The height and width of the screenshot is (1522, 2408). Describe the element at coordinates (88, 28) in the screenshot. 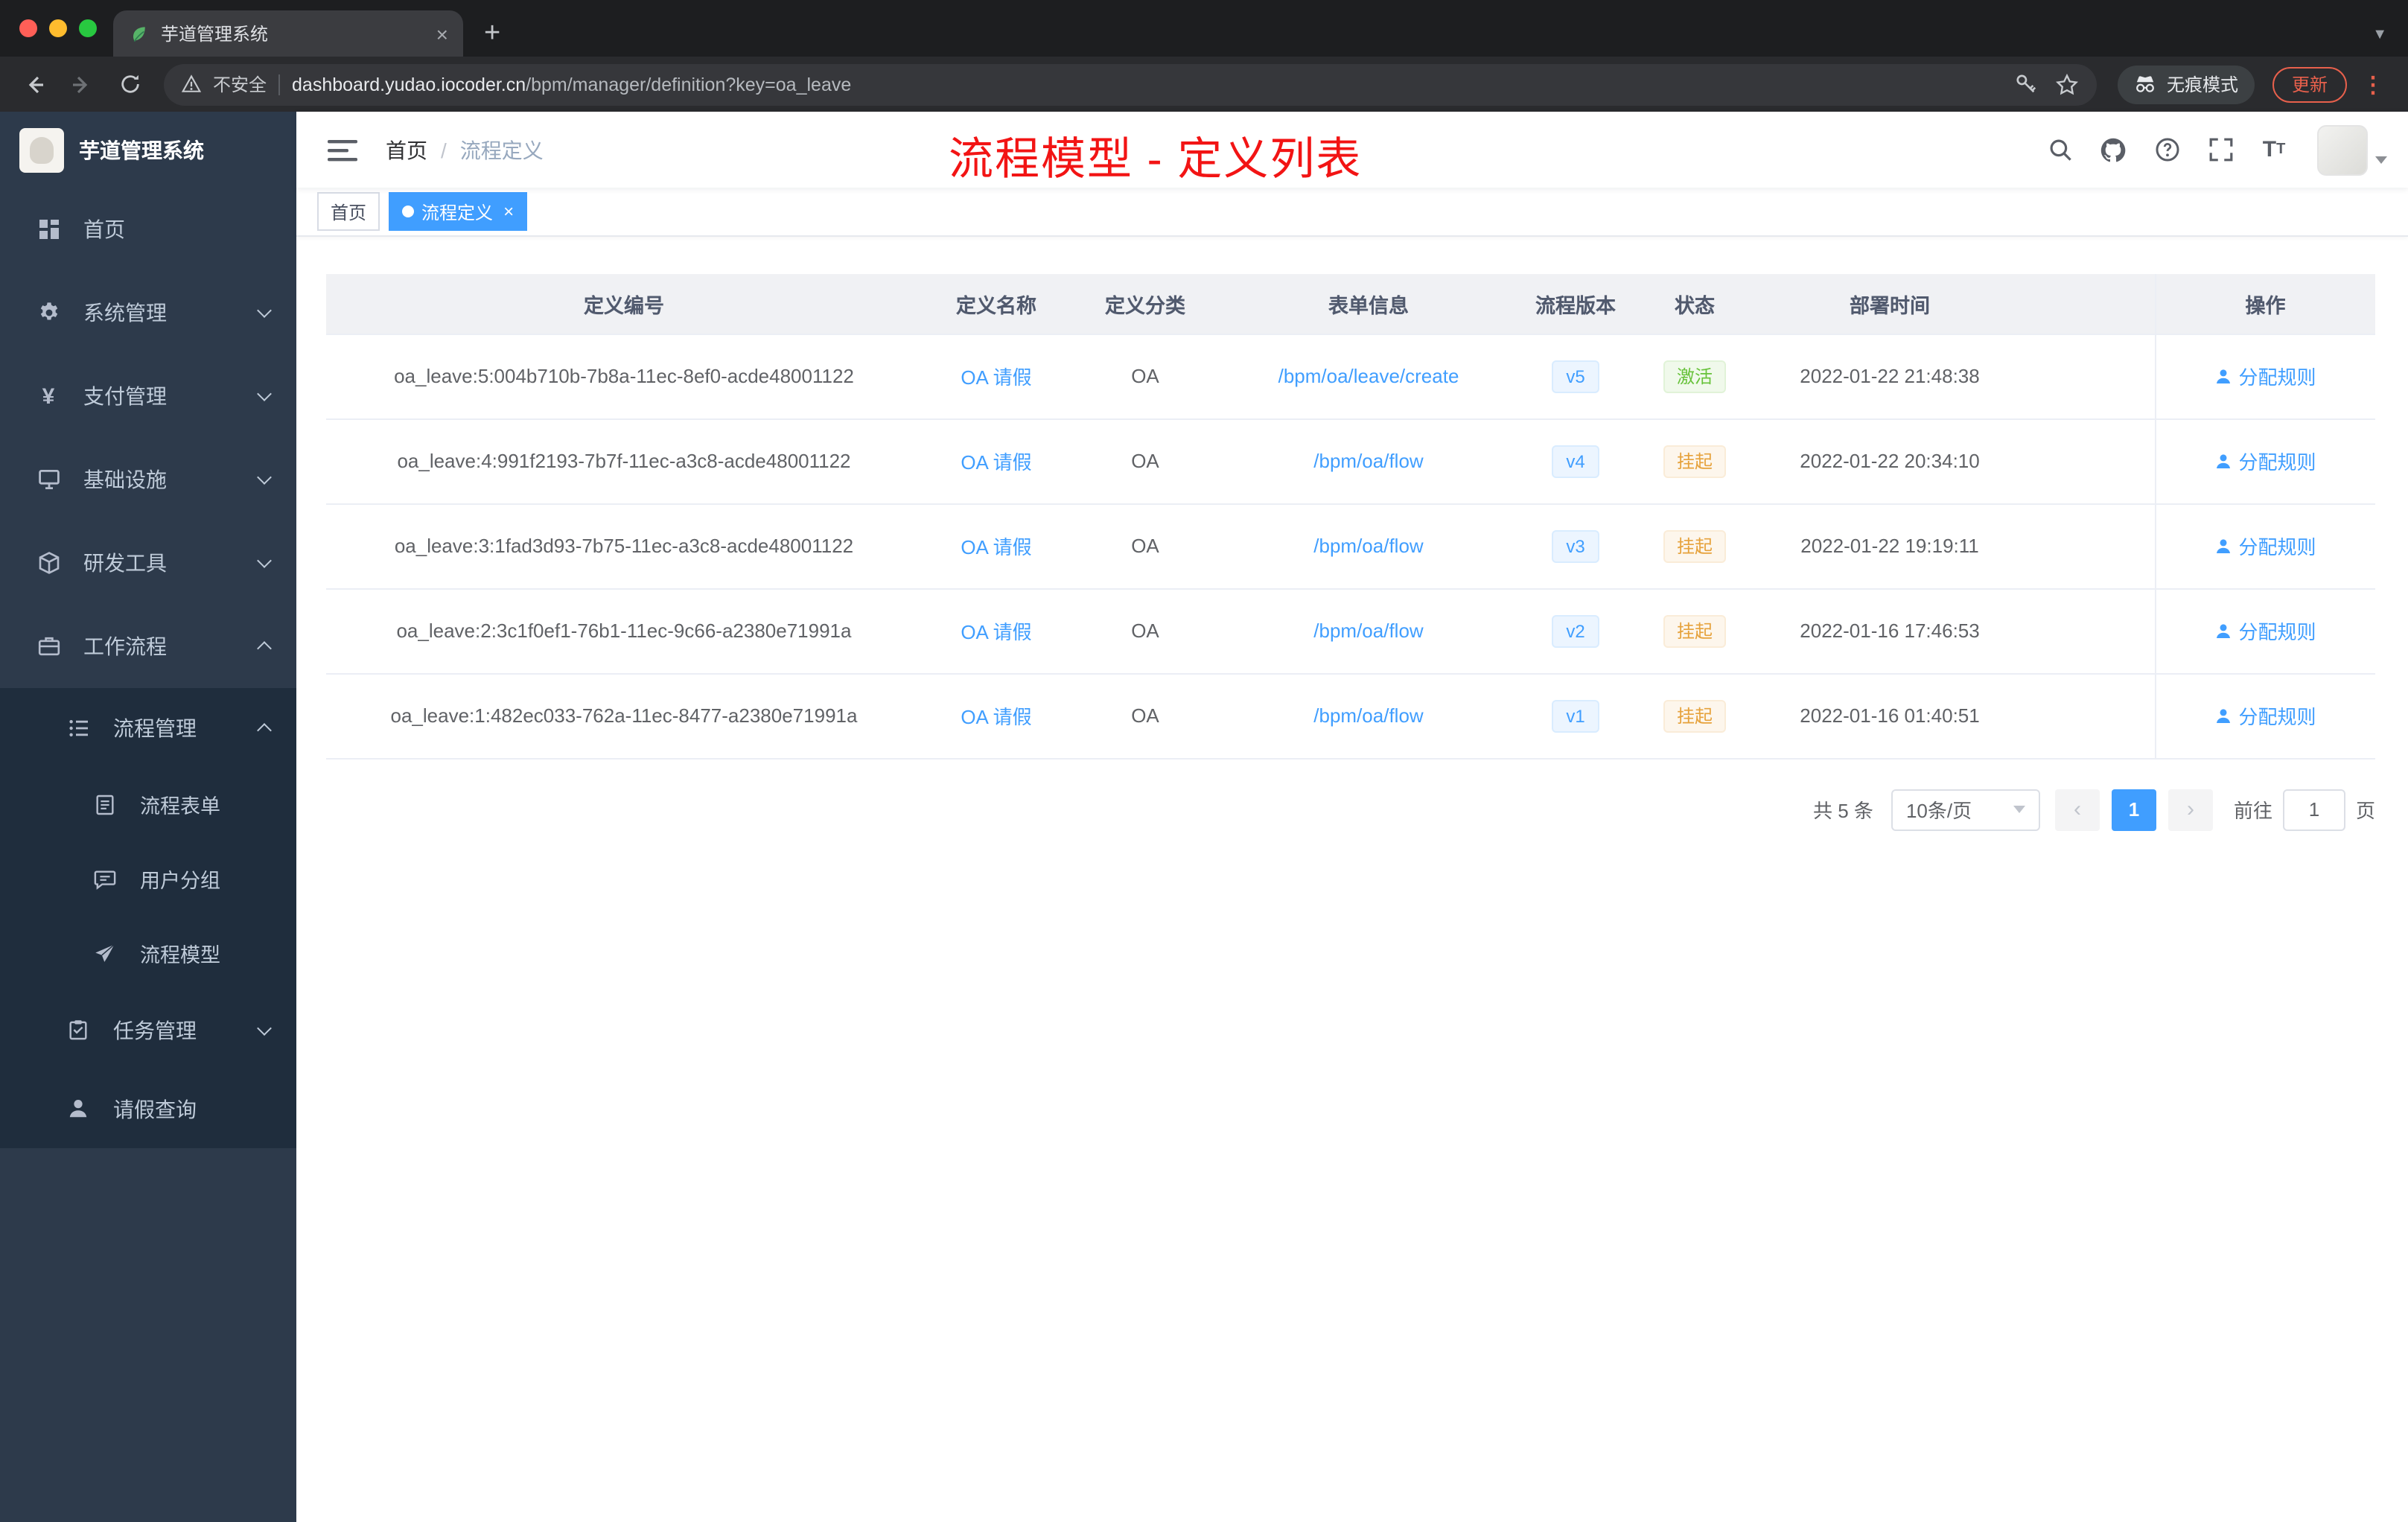

I see `zoom-window-button` at that location.